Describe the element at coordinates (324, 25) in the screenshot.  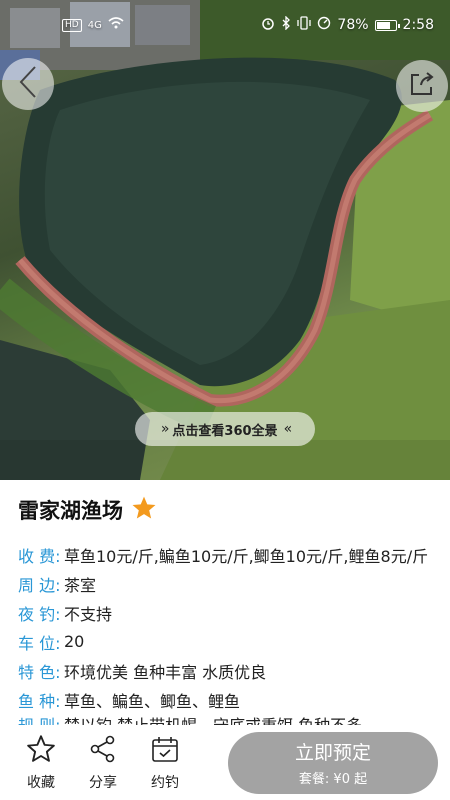
I see `speedometer-icon` at that location.